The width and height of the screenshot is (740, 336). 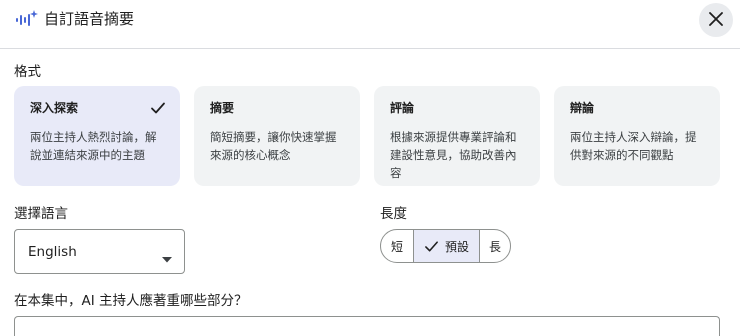 What do you see at coordinates (89, 19) in the screenshot?
I see `dialog-title: 自訂語音摘要` at bounding box center [89, 19].